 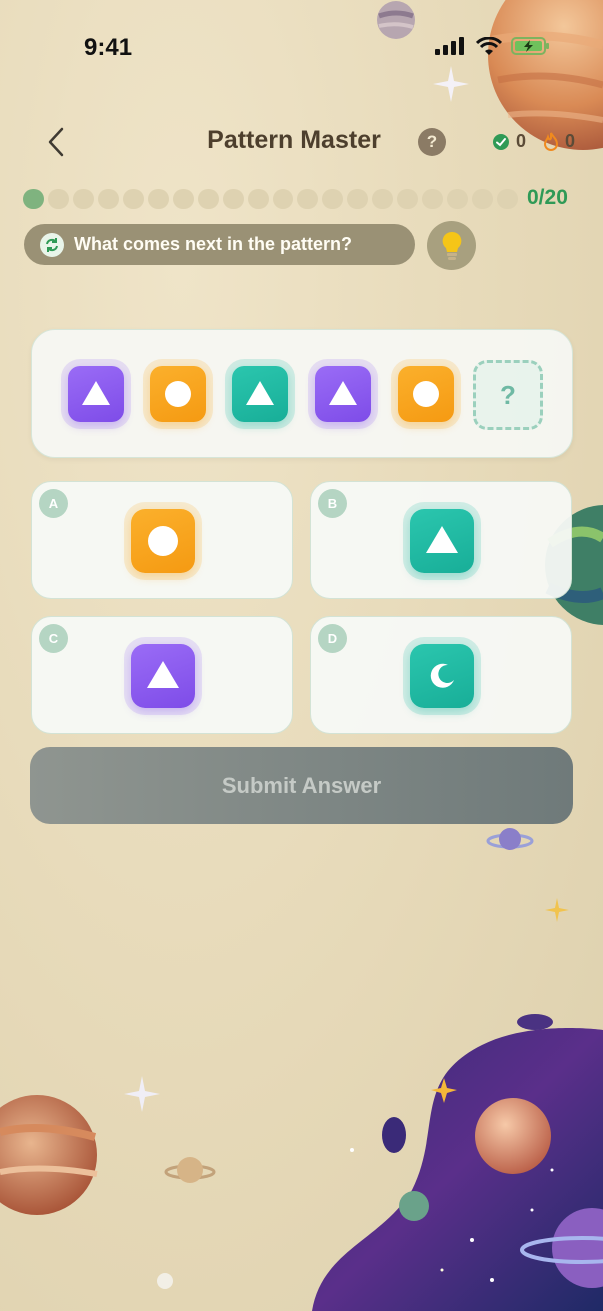 What do you see at coordinates (489, 45) in the screenshot?
I see `wifi-icon` at bounding box center [489, 45].